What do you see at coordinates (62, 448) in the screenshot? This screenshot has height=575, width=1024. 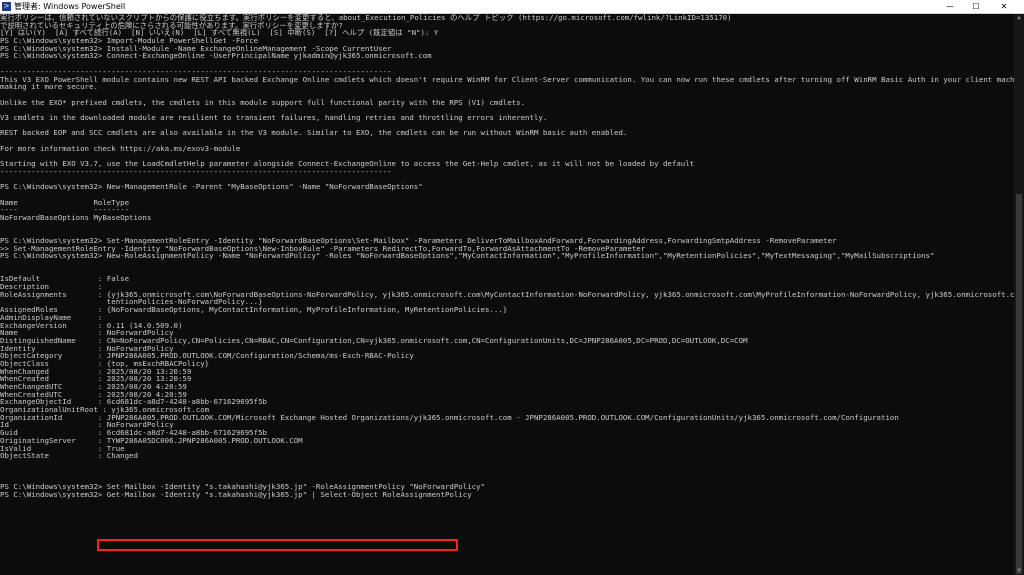 I see `console-line: IsValid : True` at bounding box center [62, 448].